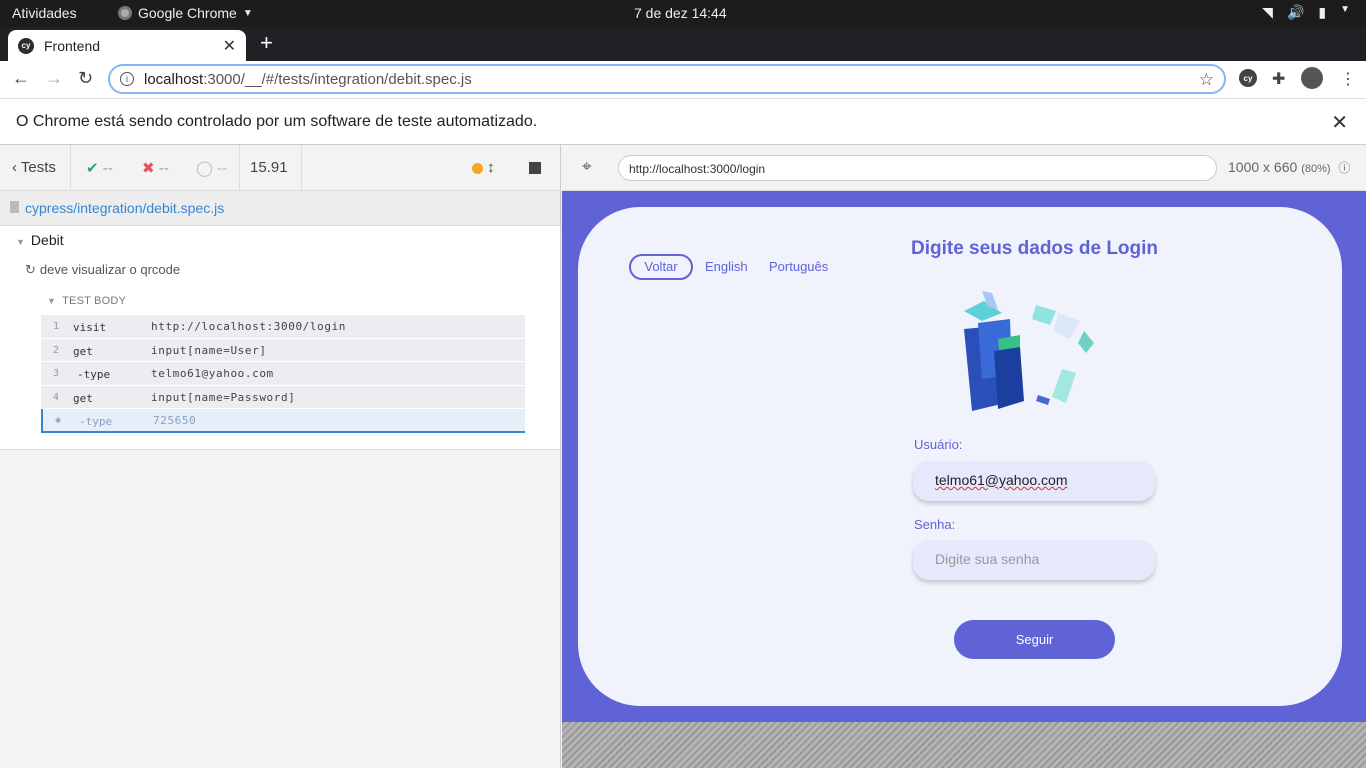 This screenshot has width=1366, height=768. What do you see at coordinates (1278, 79) in the screenshot?
I see `puzzle-extensions-icon: ✚` at bounding box center [1278, 79].